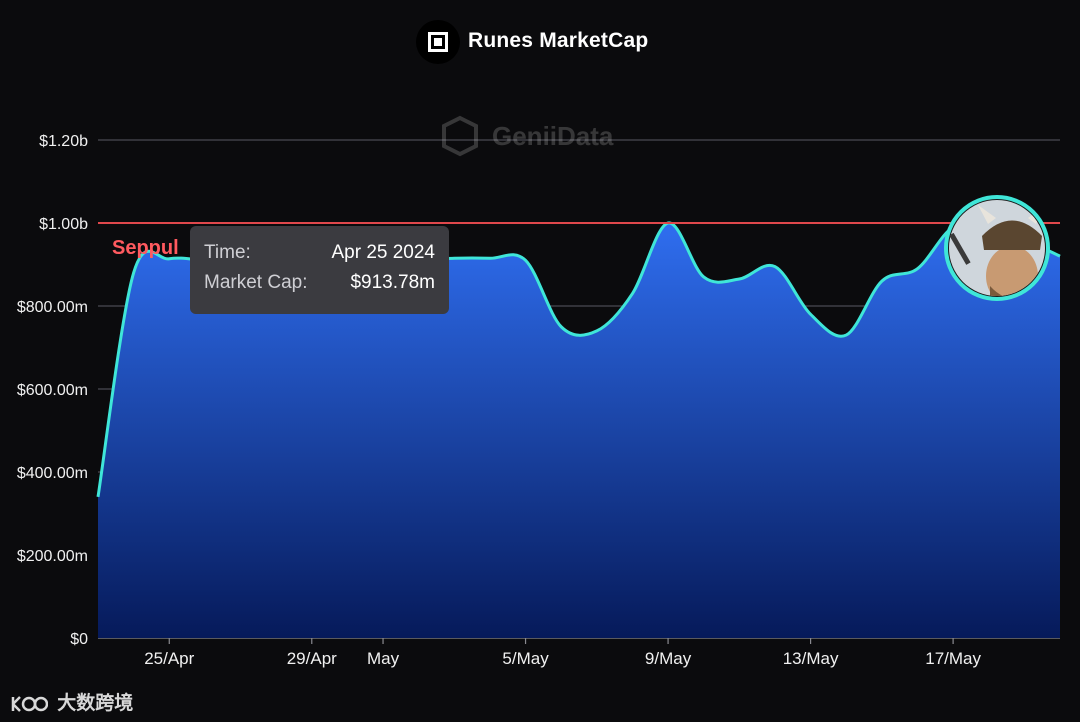 The width and height of the screenshot is (1080, 722). Describe the element at coordinates (811, 658) in the screenshot. I see `x-tick-label: 13/May` at that location.